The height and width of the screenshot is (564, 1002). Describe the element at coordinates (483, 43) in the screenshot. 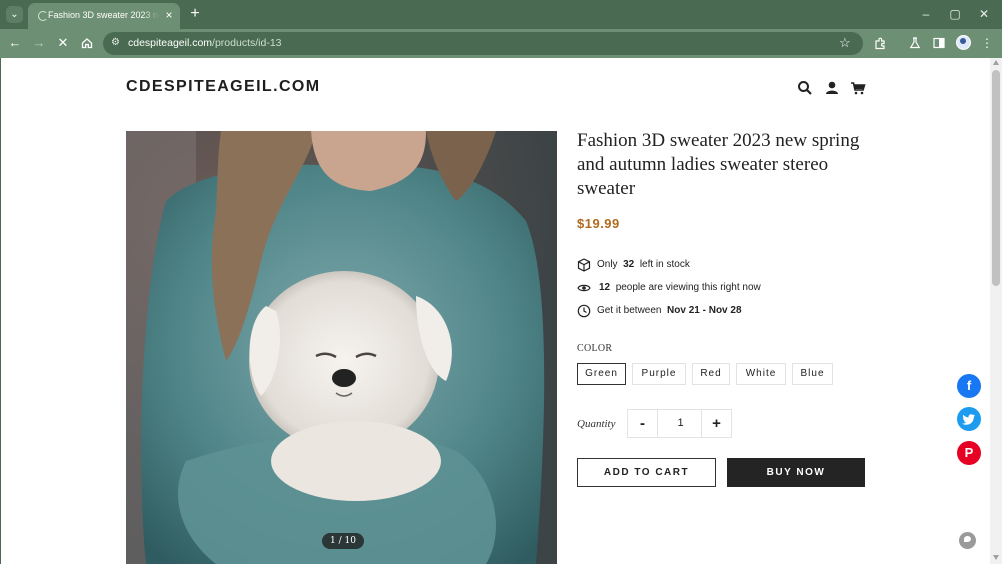

I see `address-bar: ⚙ cdespiteageil.com/products/id-13 ☆` at that location.